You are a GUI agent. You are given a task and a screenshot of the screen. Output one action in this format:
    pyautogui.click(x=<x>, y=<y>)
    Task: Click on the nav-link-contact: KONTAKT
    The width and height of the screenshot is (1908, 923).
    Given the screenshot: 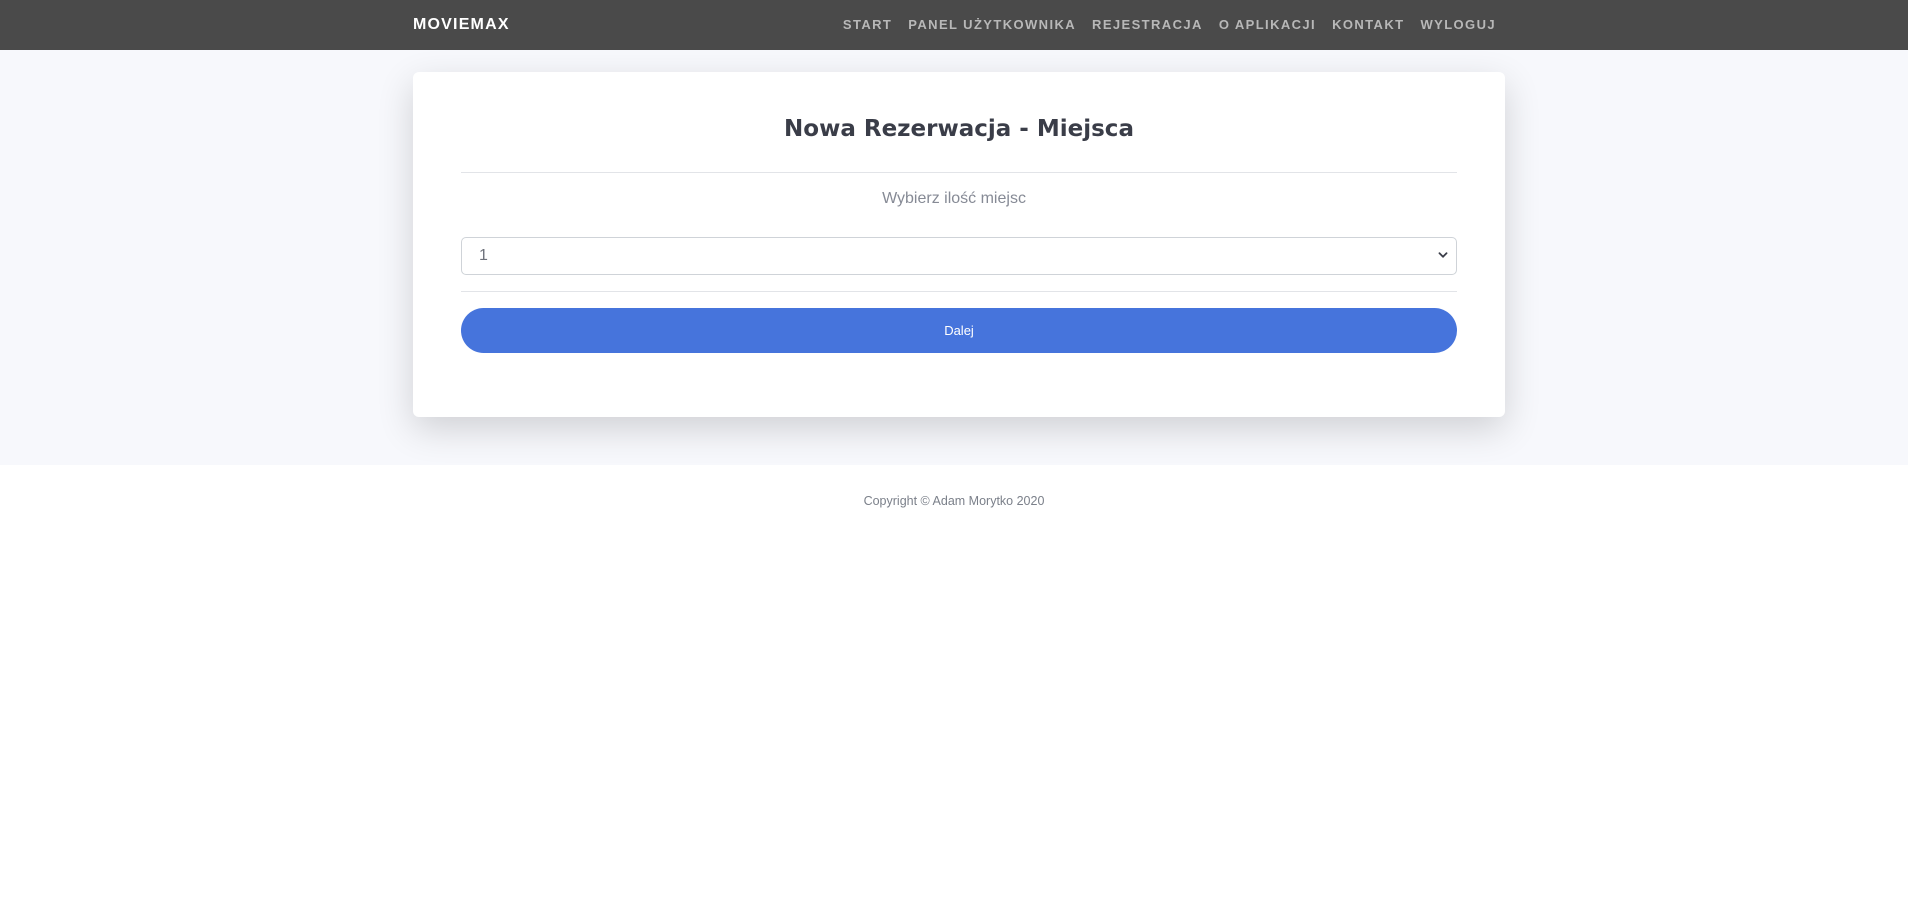 What is the action you would take?
    pyautogui.click(x=1368, y=25)
    